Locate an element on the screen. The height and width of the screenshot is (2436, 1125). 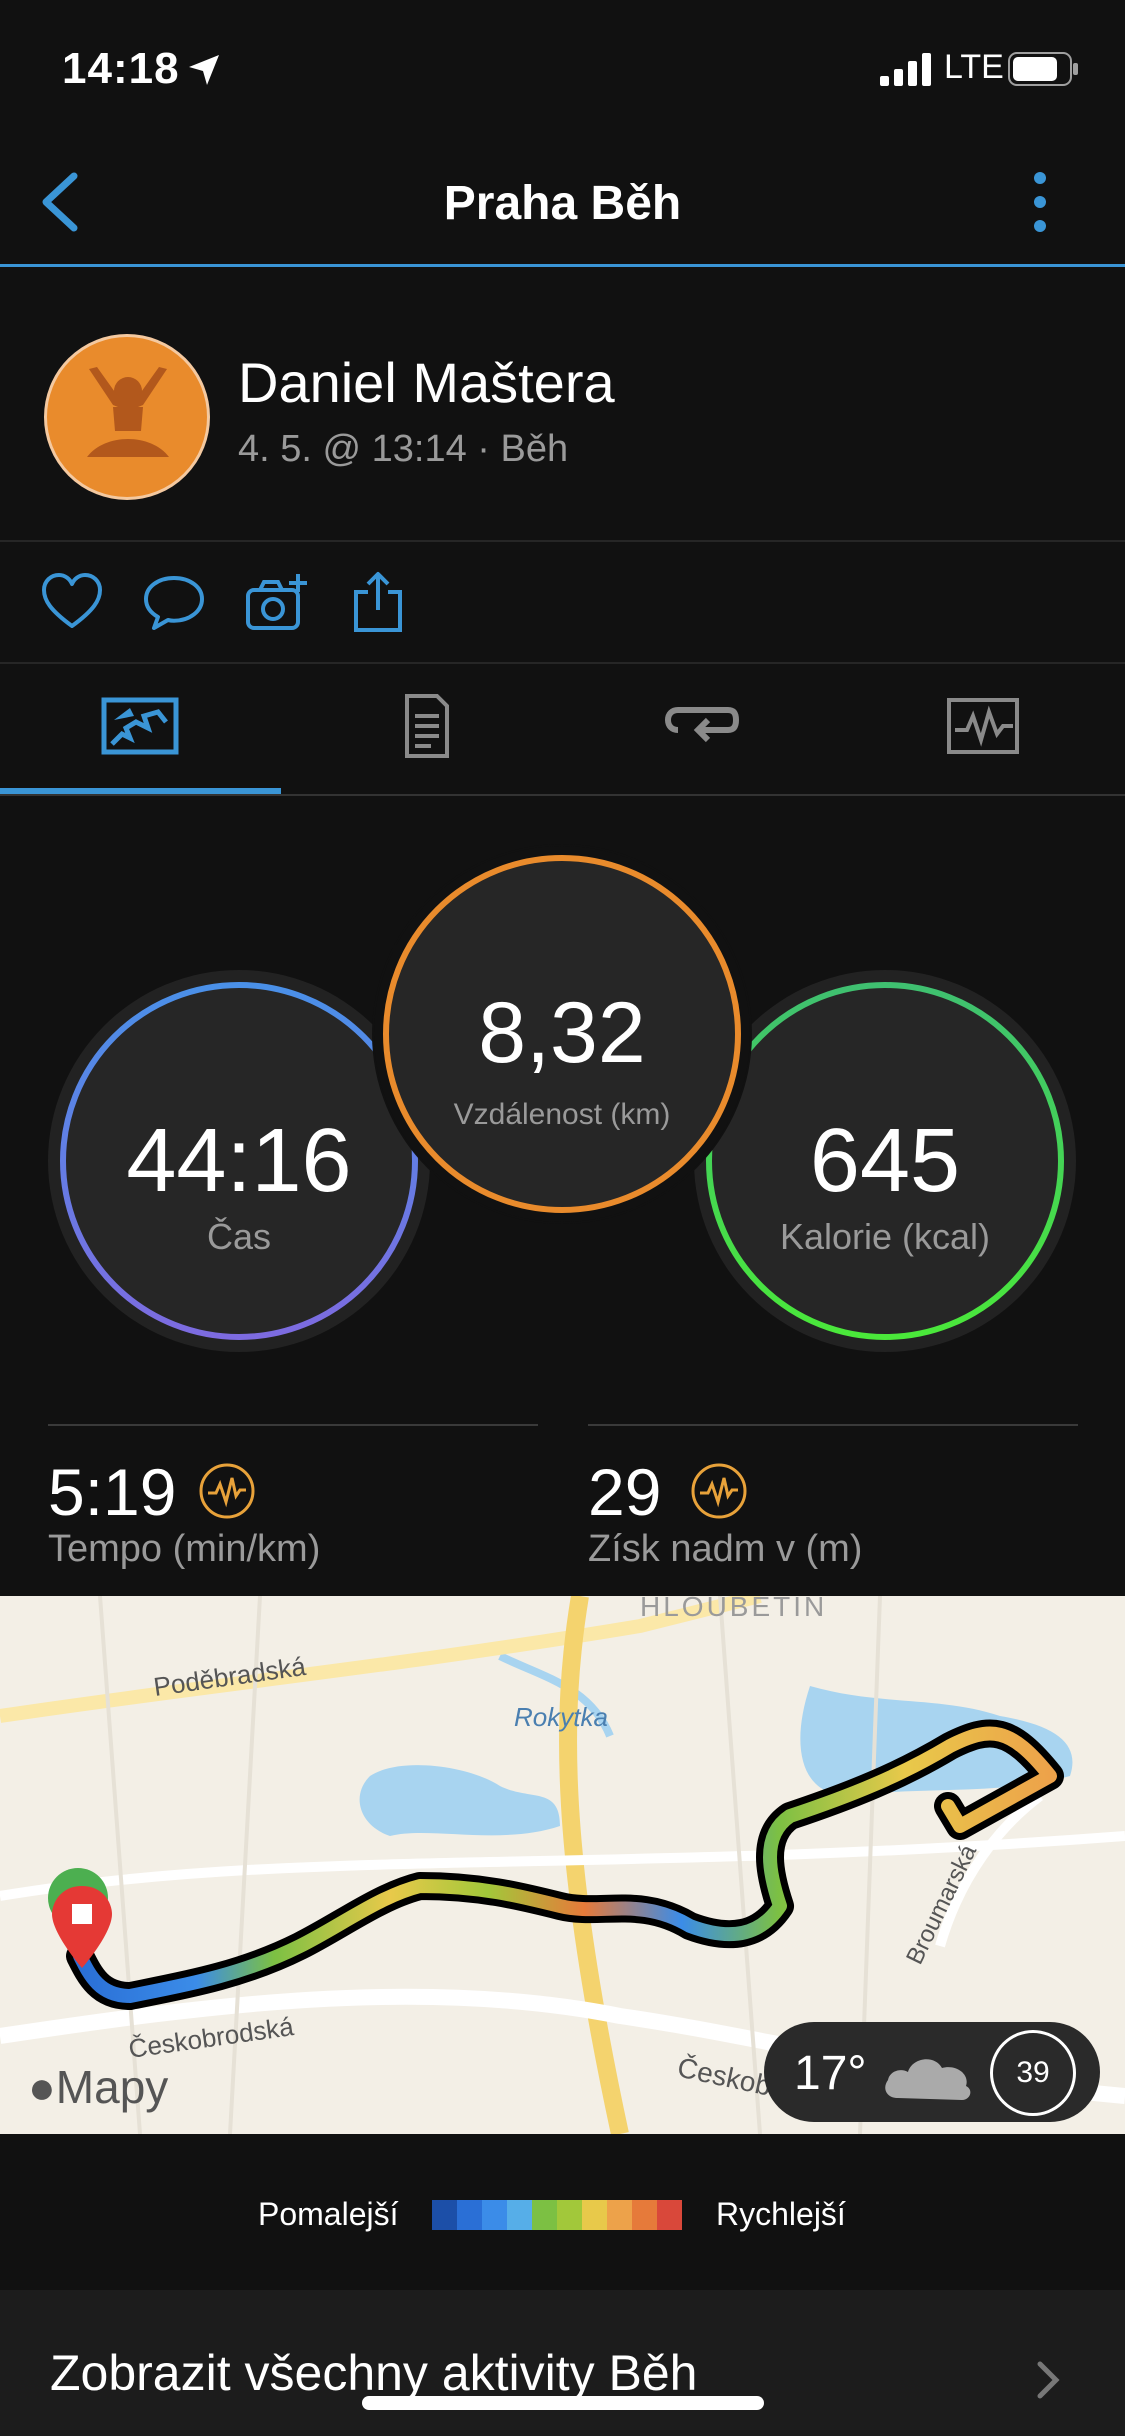
location-arrow-icon is located at coordinates (204, 70).